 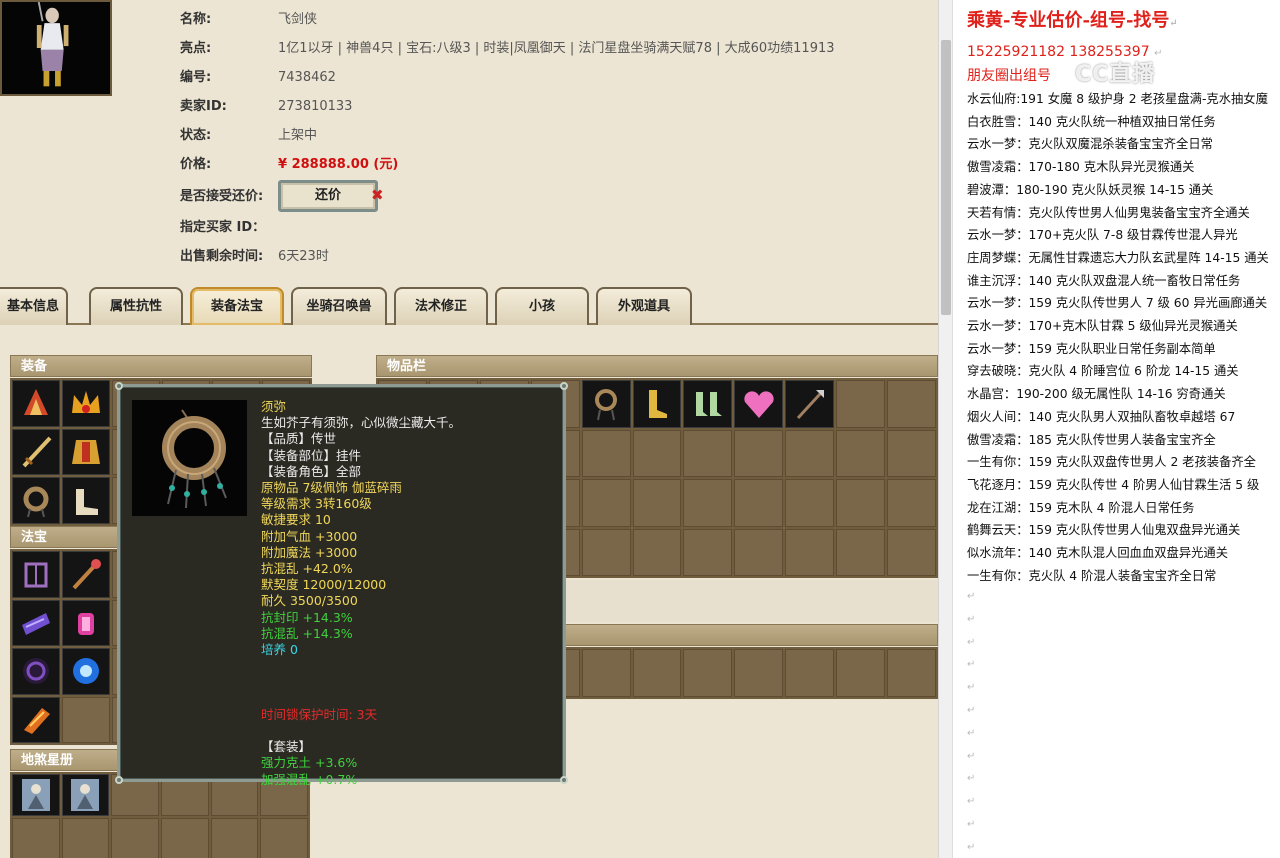 I want to click on notes-entry: 似水流年：140 克木队混人回血血双盘异光通关, so click(x=1098, y=553).